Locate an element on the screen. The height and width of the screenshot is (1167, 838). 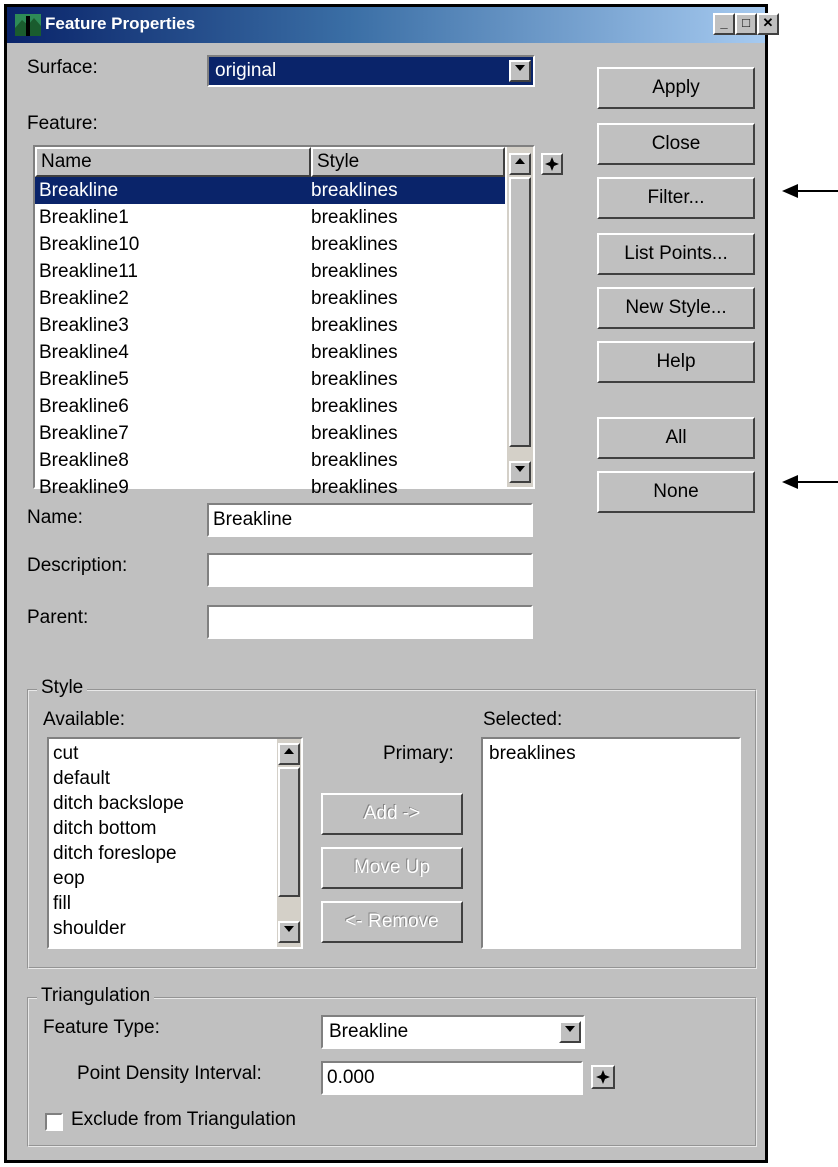
feature-name-cell: Breakline3 is located at coordinates (84, 325).